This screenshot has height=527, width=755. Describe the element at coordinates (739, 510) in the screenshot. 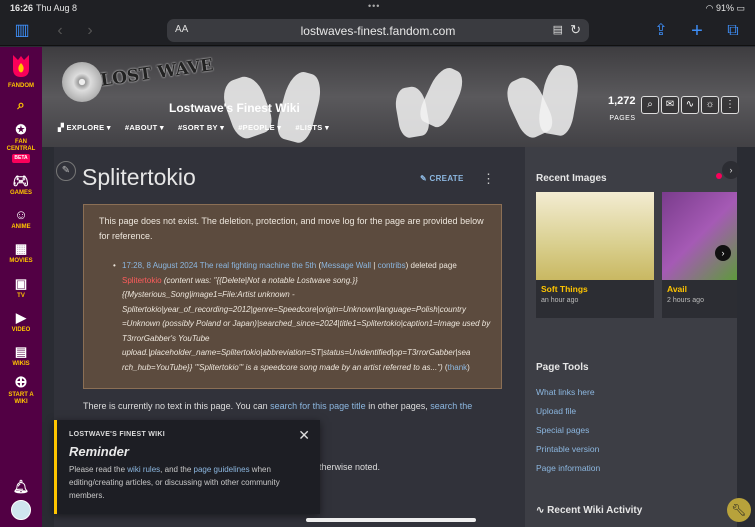

I see `wrench-icon: 🔧︎` at that location.